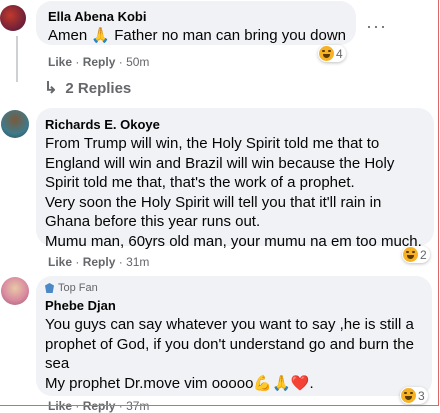 The width and height of the screenshot is (440, 413). Describe the element at coordinates (57, 363) in the screenshot. I see `comment-line: sea` at that location.